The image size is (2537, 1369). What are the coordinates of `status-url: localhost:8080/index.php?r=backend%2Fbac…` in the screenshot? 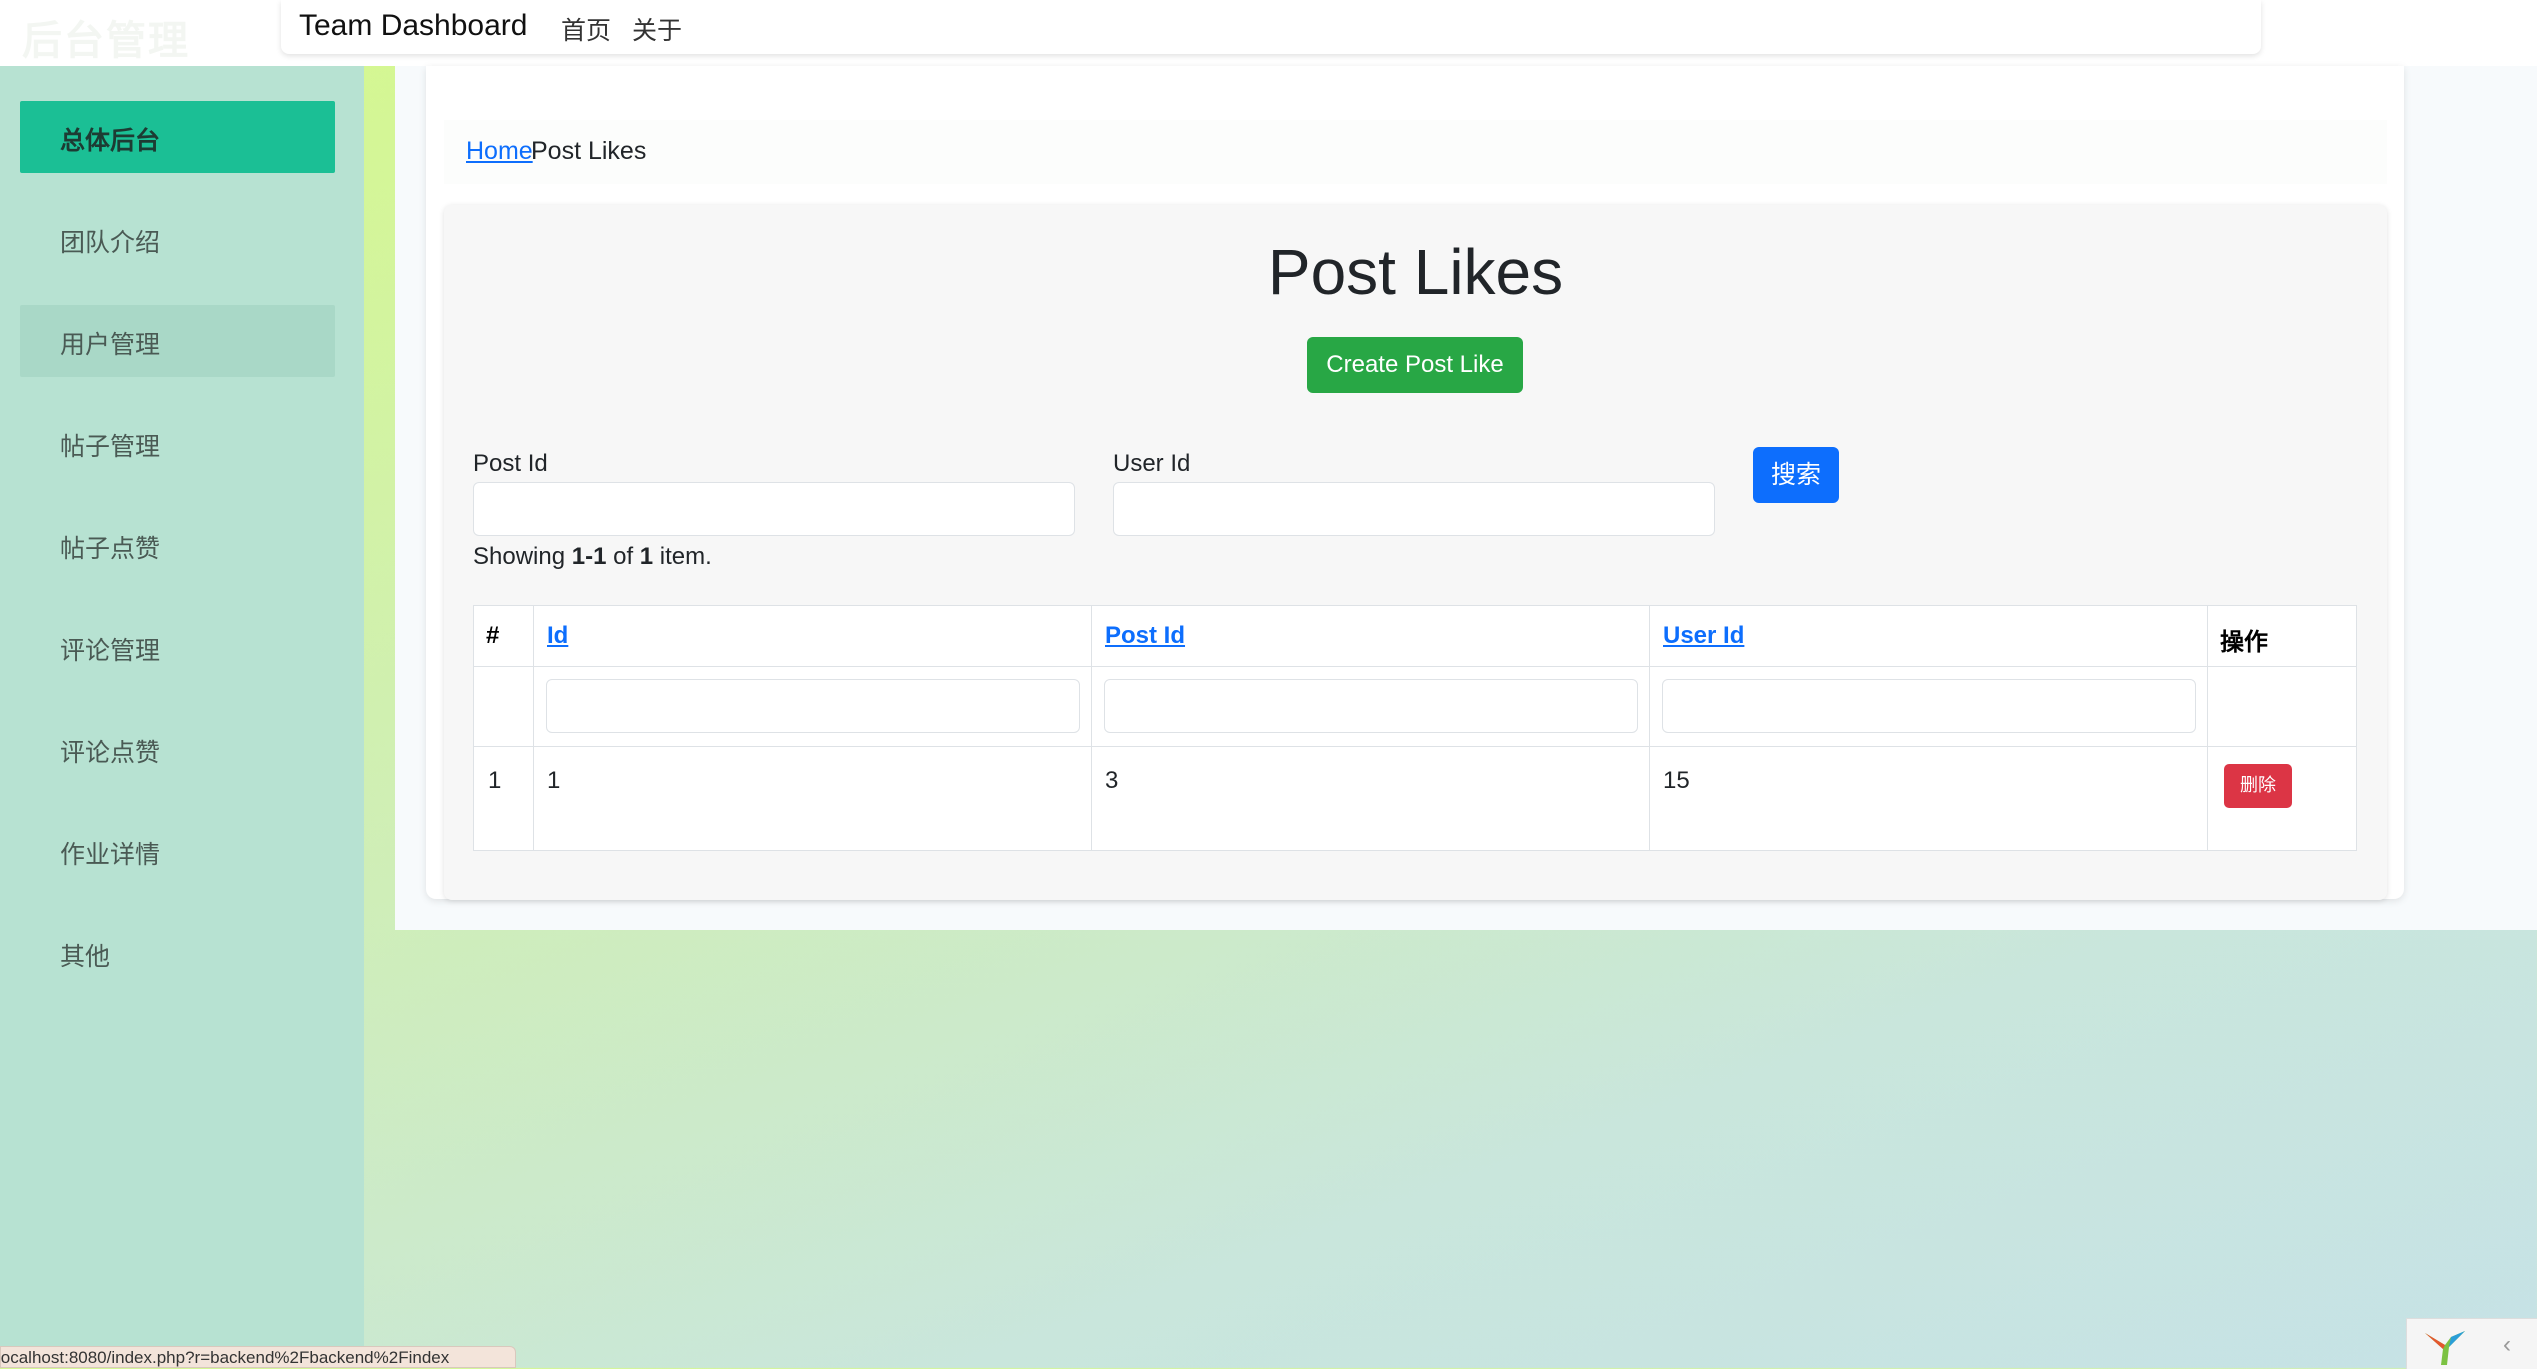 It's located at (225, 1357).